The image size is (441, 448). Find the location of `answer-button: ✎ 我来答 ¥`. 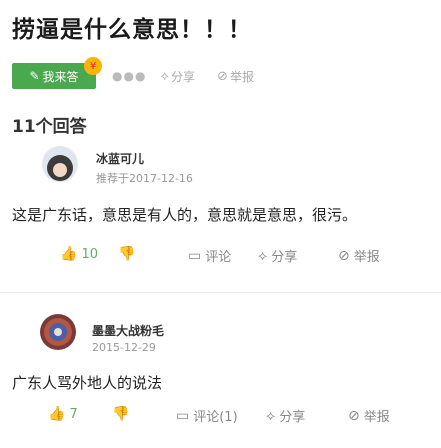

answer-button: ✎ 我来答 ¥ is located at coordinates (57, 73).